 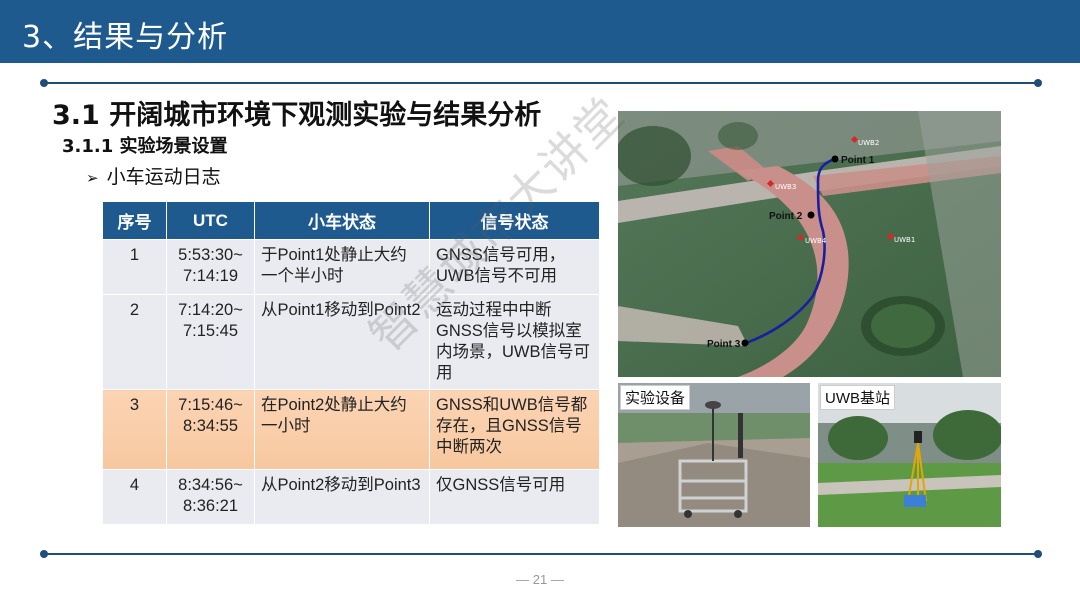 What do you see at coordinates (342, 220) in the screenshot?
I see `column-header-car-state: 小车状态` at bounding box center [342, 220].